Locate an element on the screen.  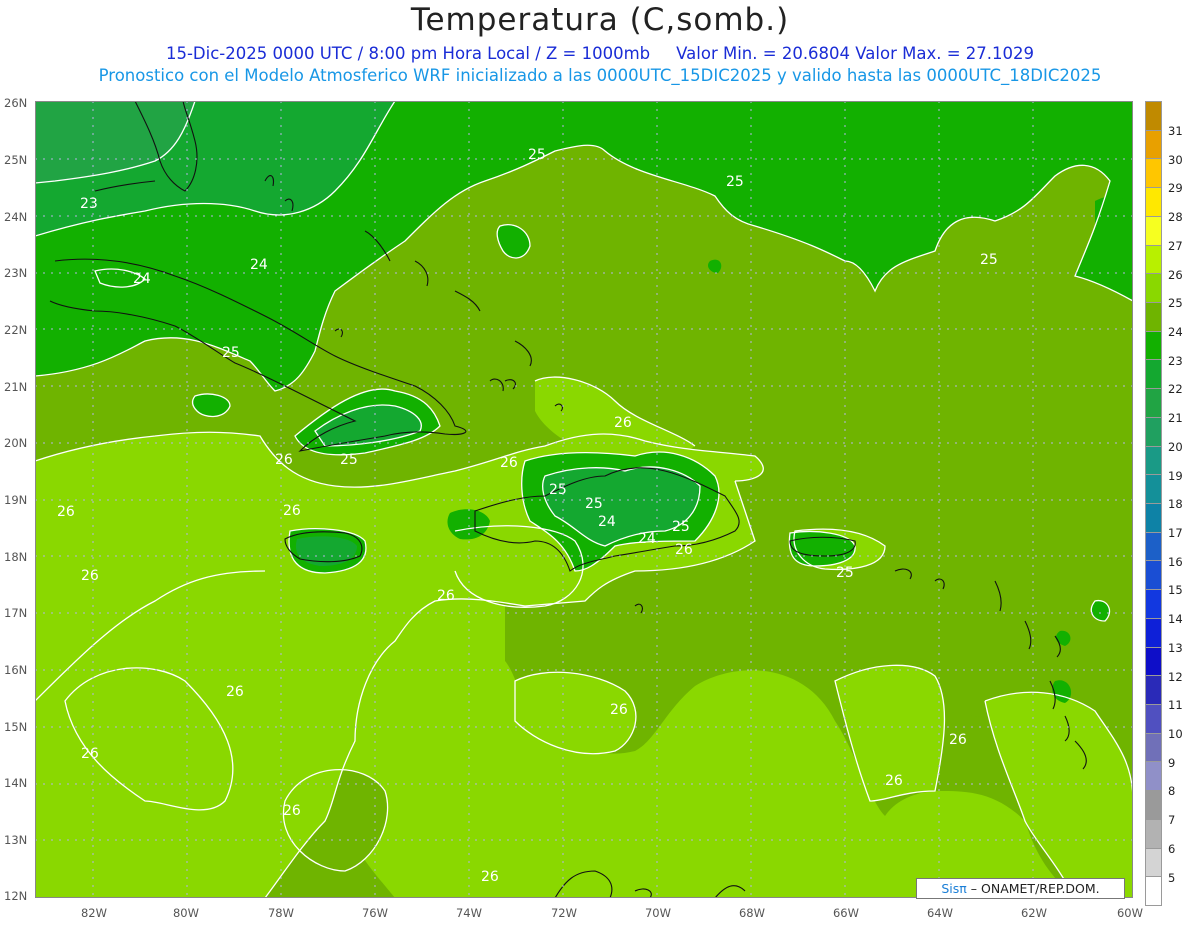
colorbar-label: 29 is located at coordinates (1175, 188).